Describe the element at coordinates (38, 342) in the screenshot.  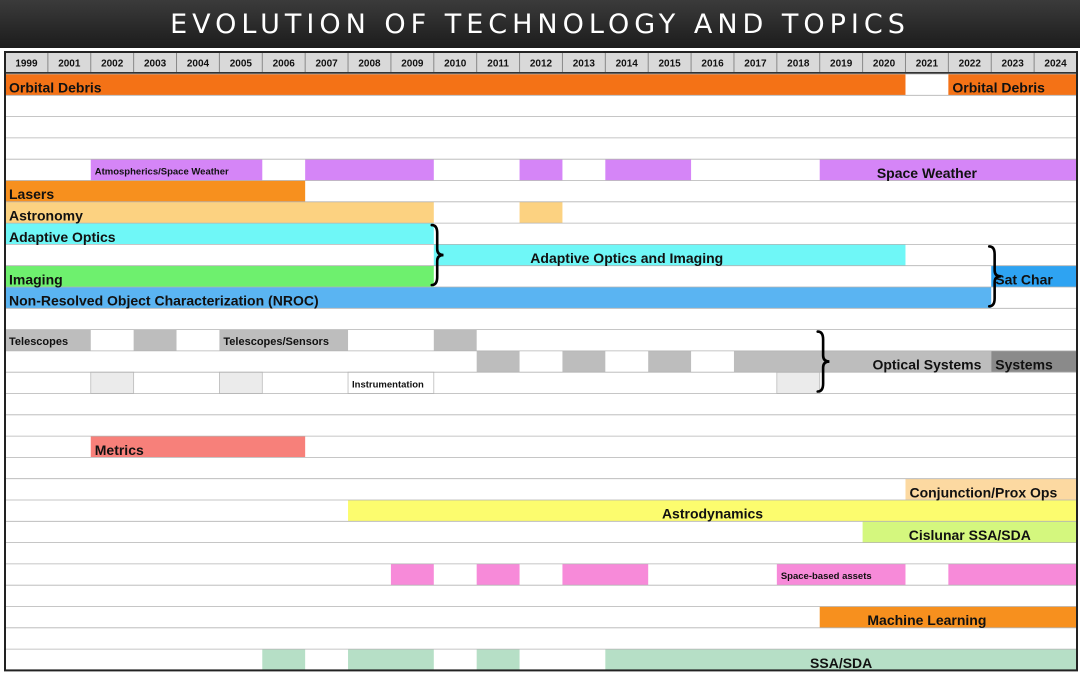
I see `bar-label: Telescopes` at that location.